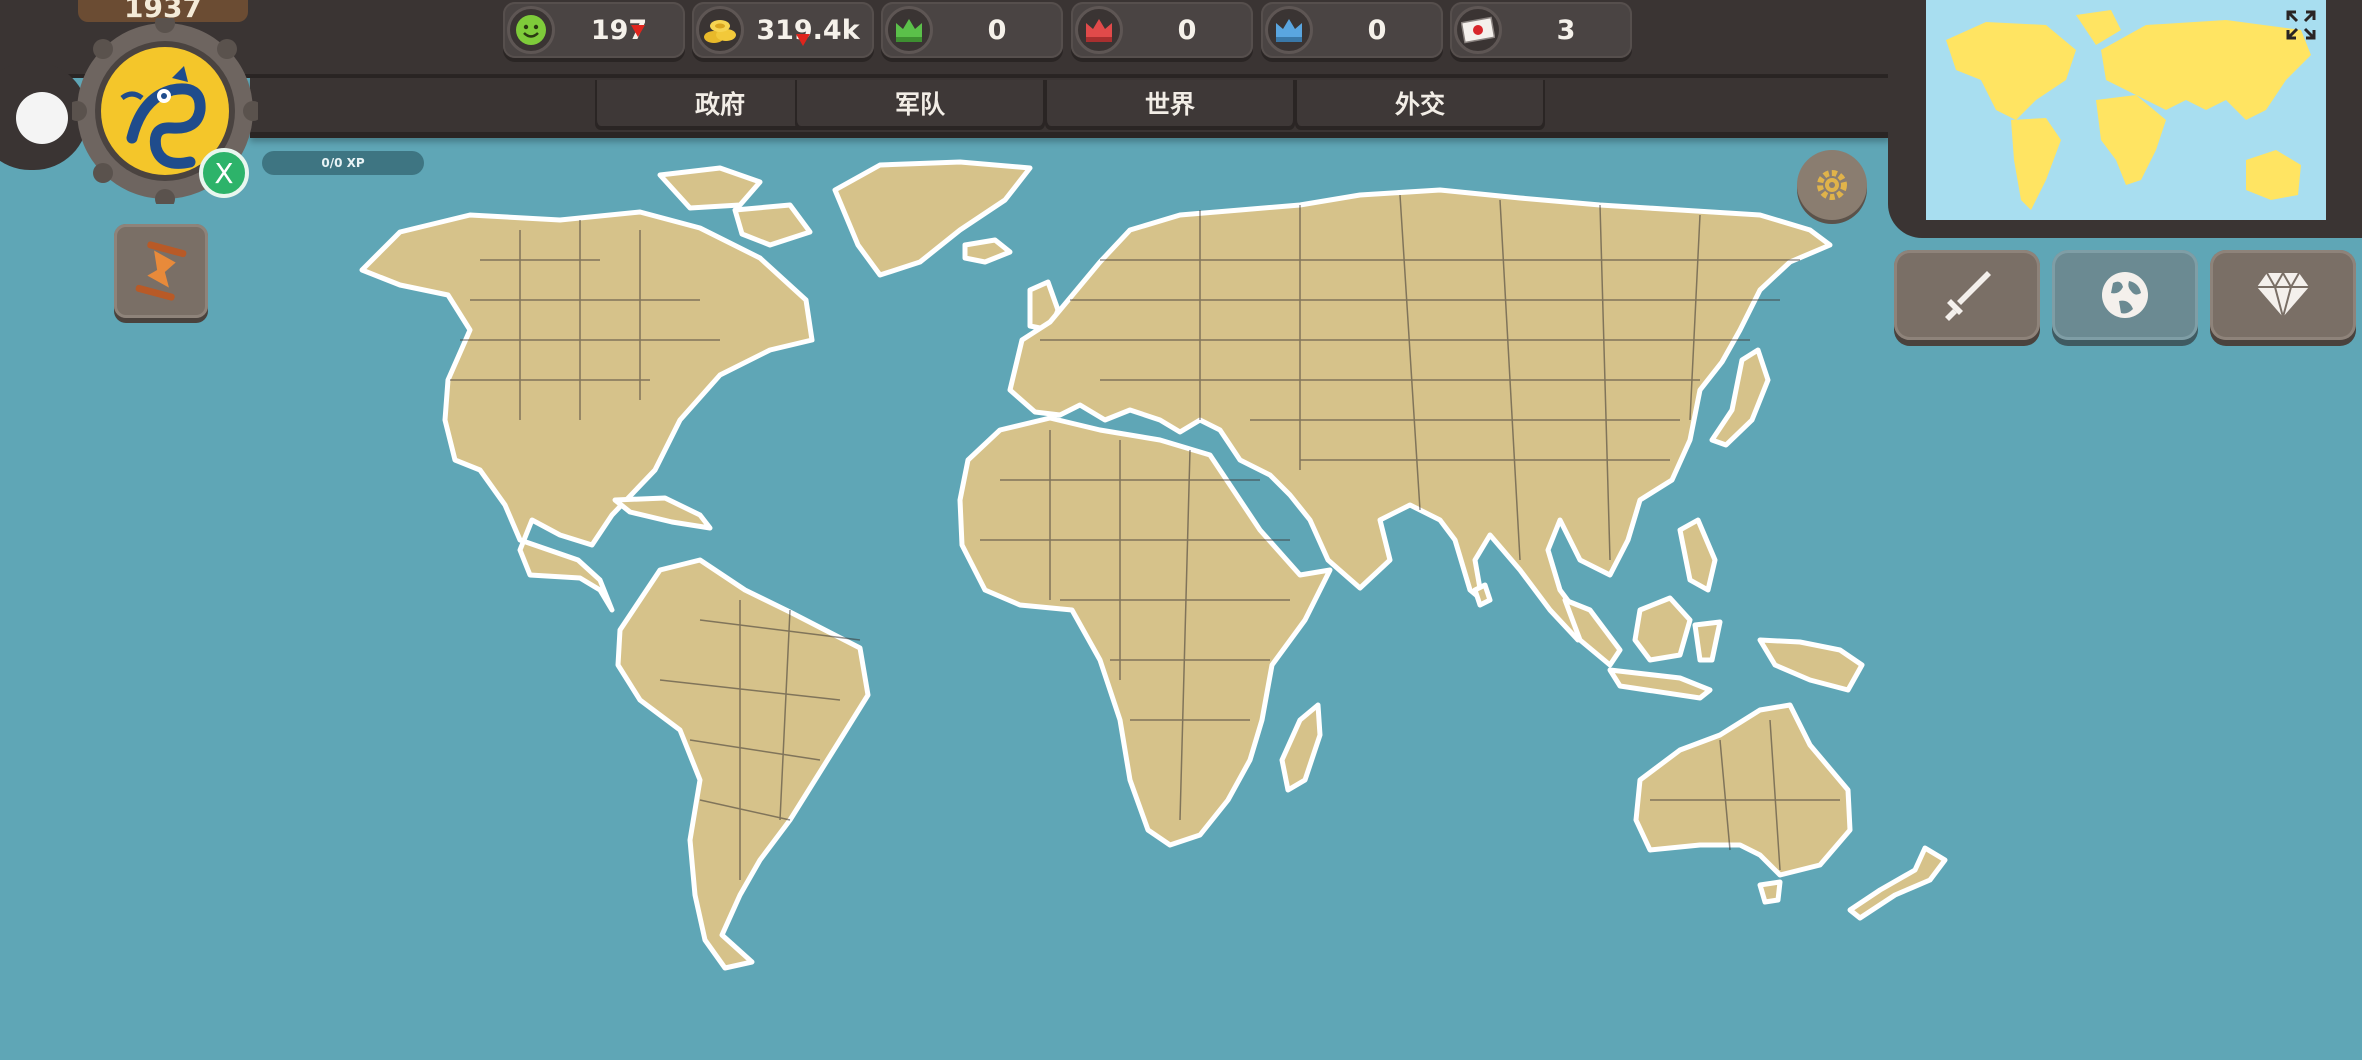 This screenshot has height=1060, width=2362. What do you see at coordinates (1352, 30) in the screenshot?
I see `resource-blue-units: 0` at bounding box center [1352, 30].